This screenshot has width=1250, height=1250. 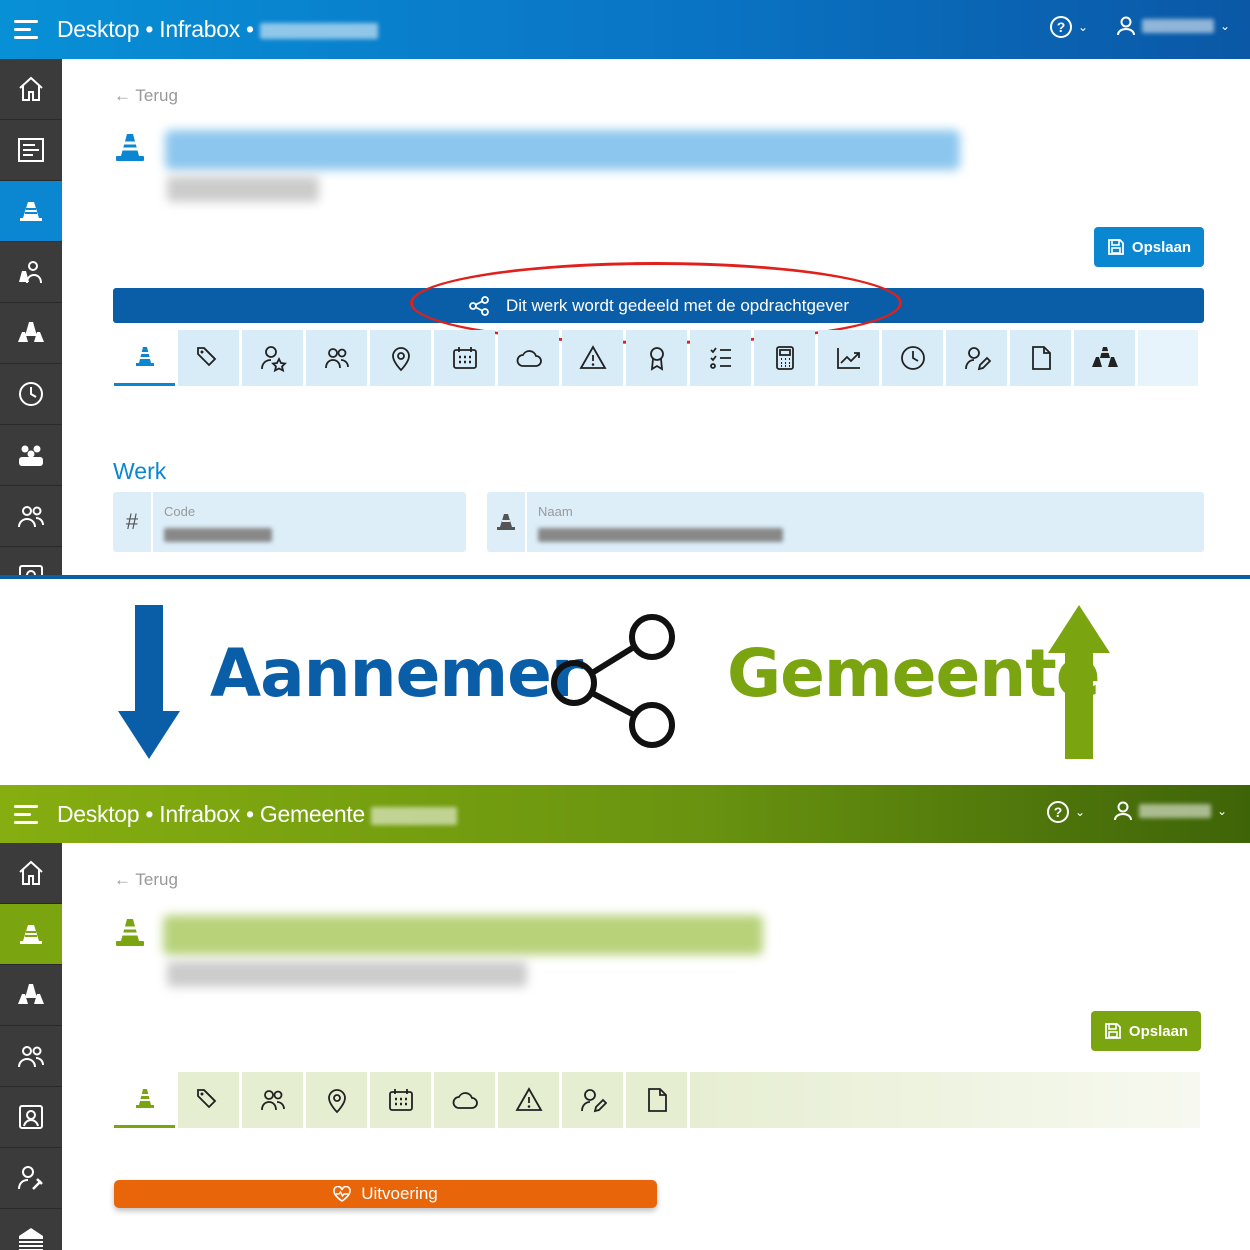 What do you see at coordinates (414, 815) in the screenshot?
I see `header-org-redacted` at bounding box center [414, 815].